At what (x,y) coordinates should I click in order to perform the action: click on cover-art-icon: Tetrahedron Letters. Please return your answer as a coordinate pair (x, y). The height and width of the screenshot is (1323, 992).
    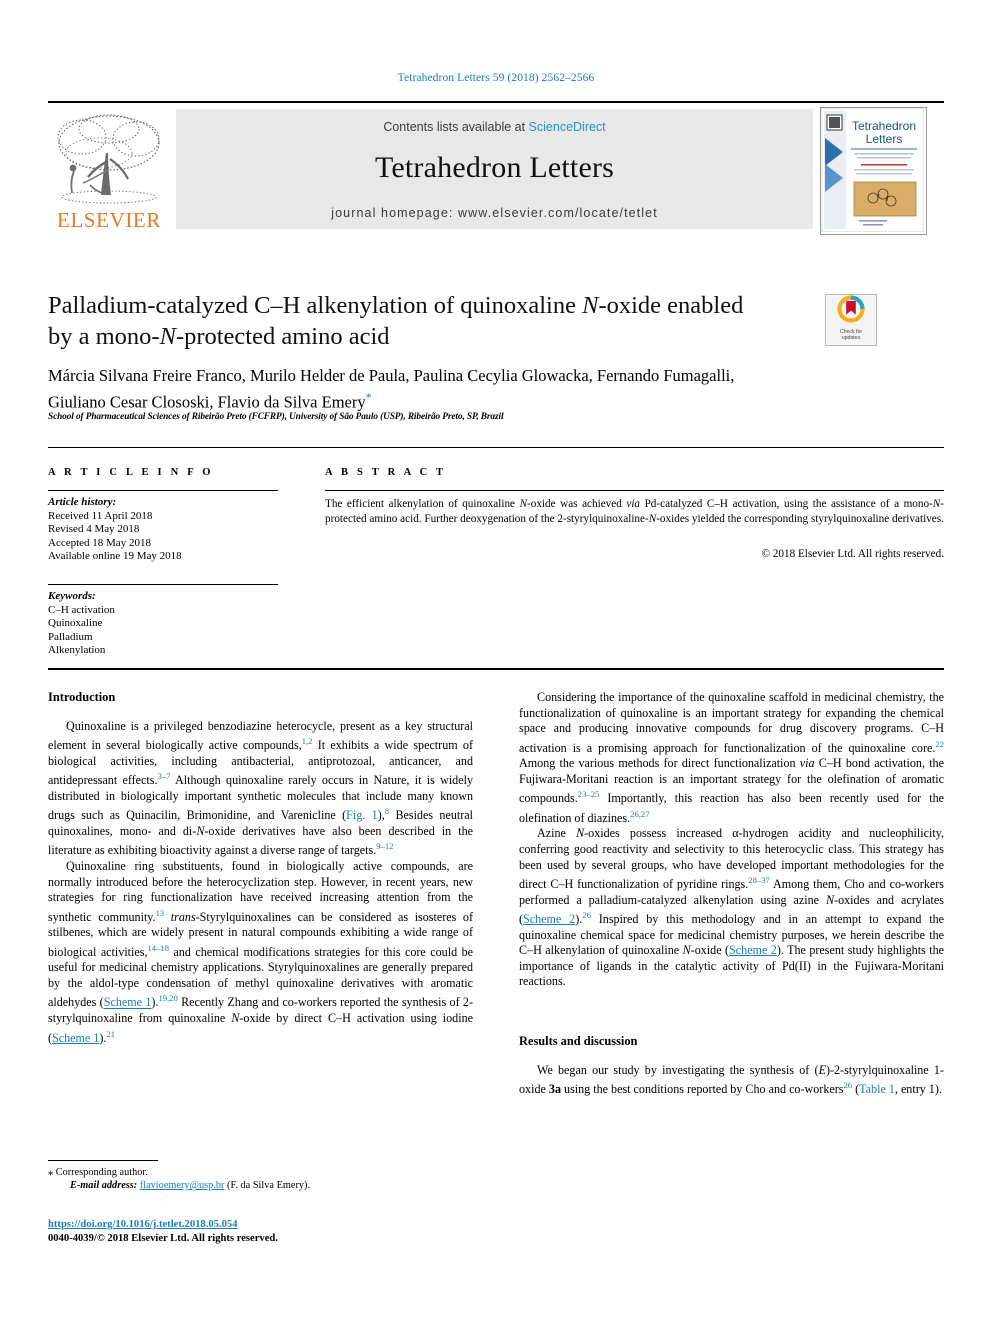
    Looking at the image, I should click on (873, 170).